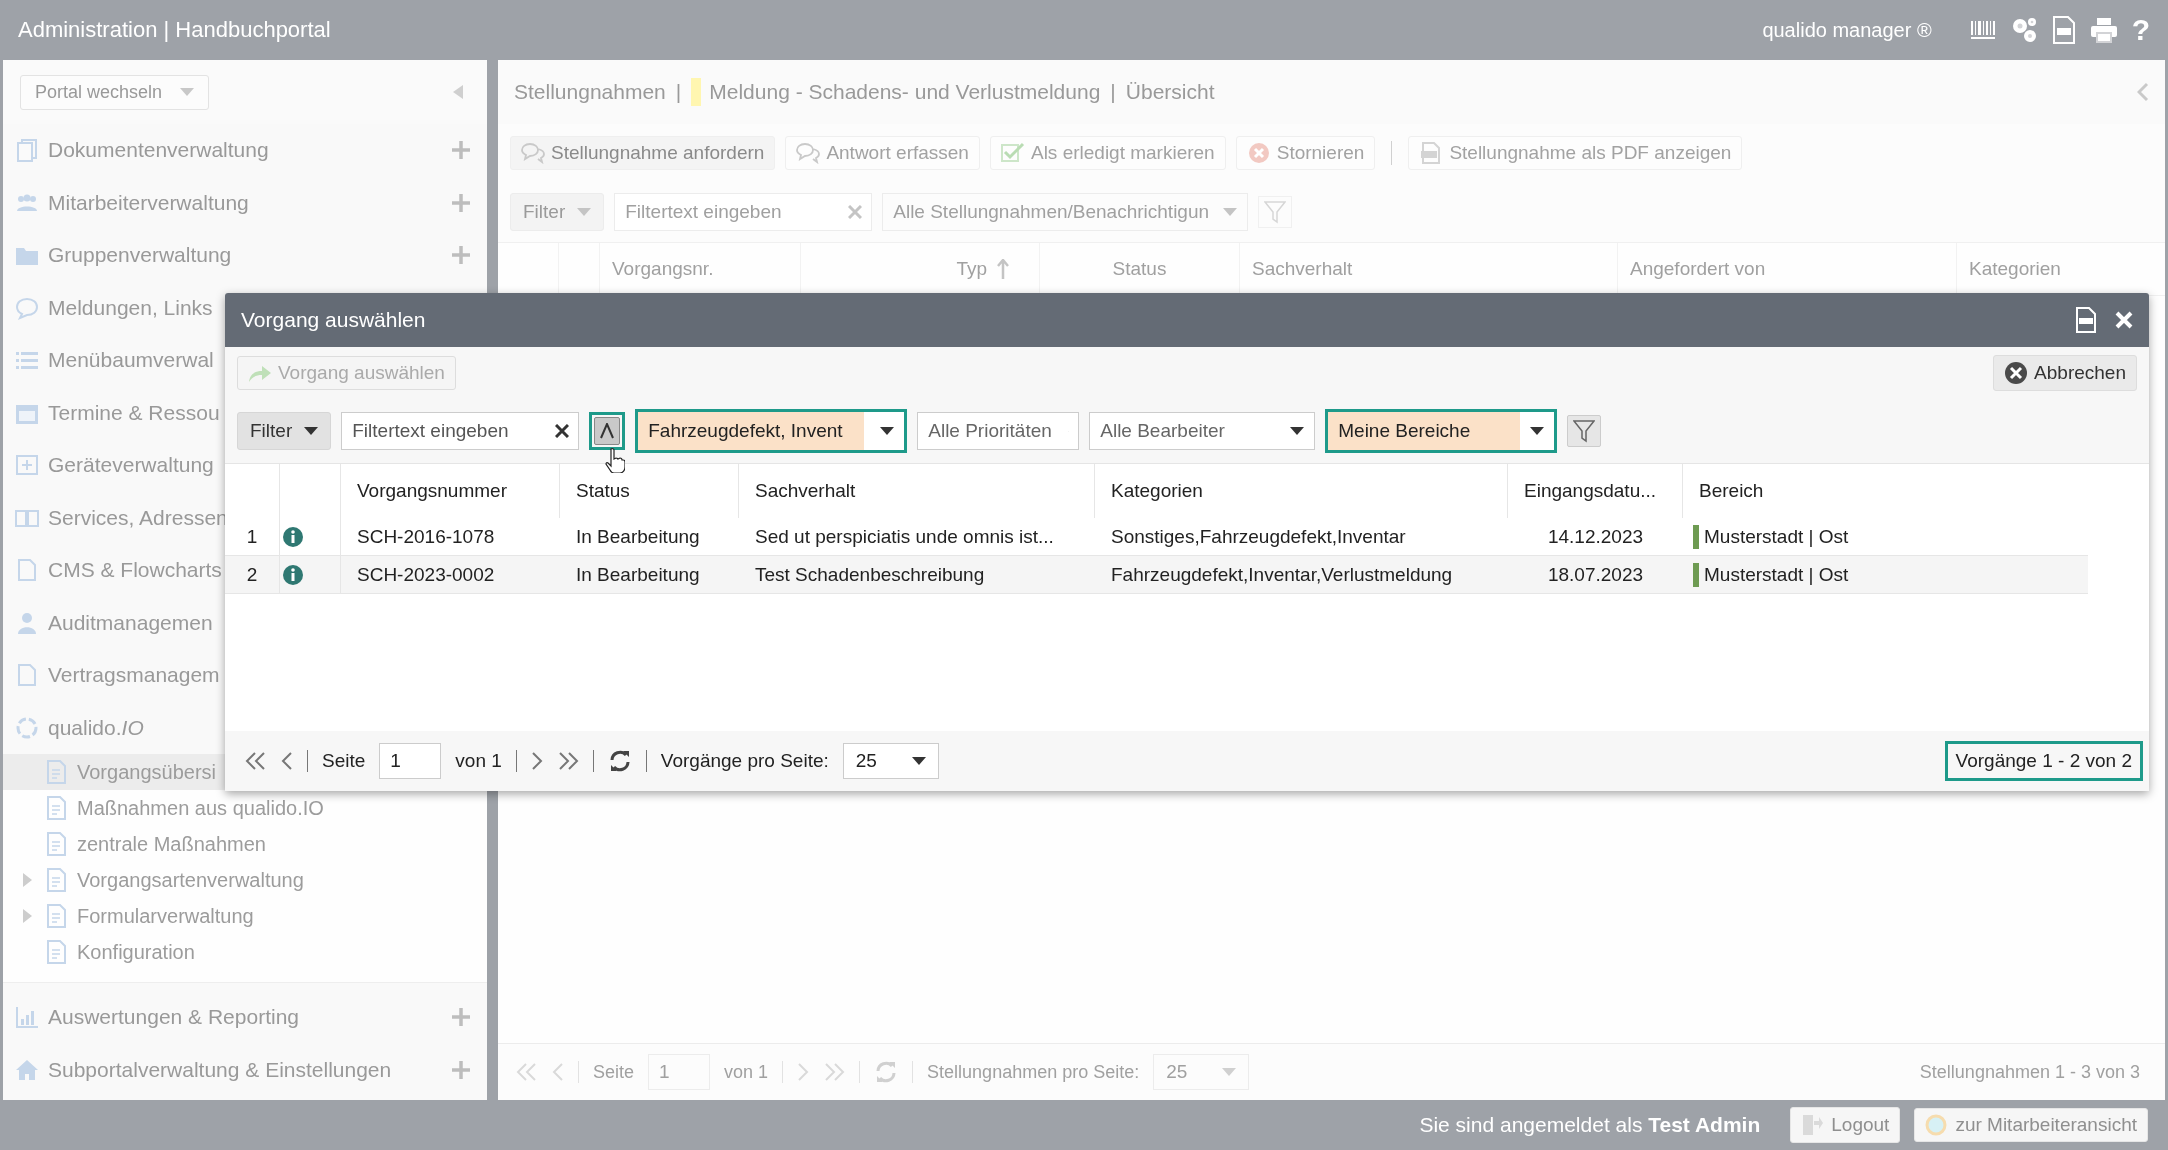 This screenshot has height=1150, width=2168. I want to click on chevron-left-icon, so click(2143, 92).